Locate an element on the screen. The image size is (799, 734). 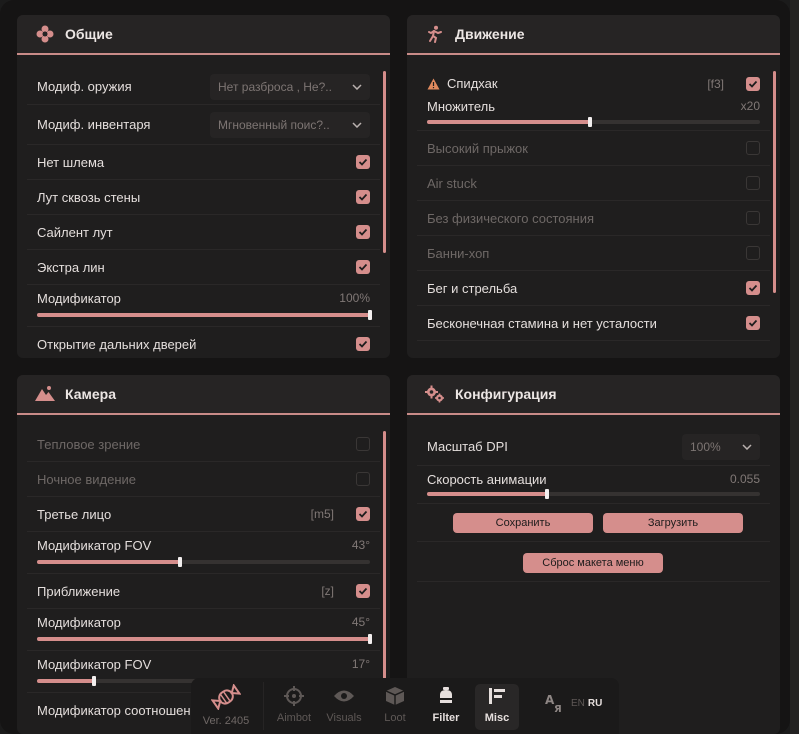
no-physical-state-label: Без физического состояния is located at coordinates (511, 218).